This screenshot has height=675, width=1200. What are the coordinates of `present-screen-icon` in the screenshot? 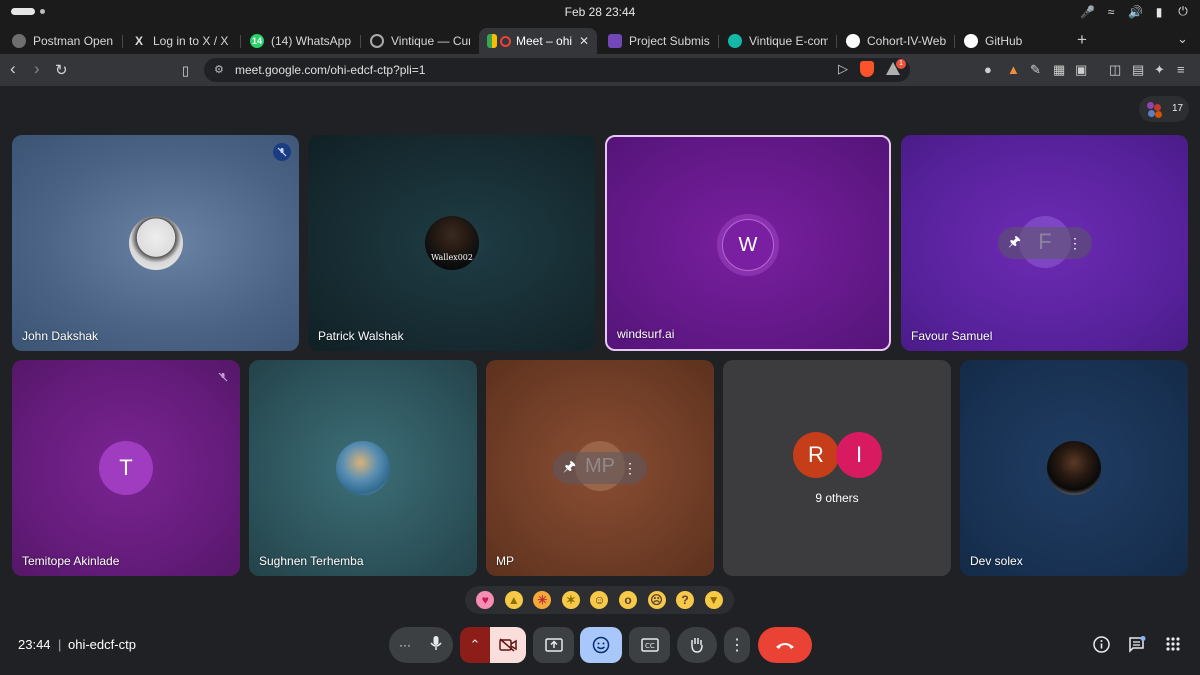 It's located at (553, 645).